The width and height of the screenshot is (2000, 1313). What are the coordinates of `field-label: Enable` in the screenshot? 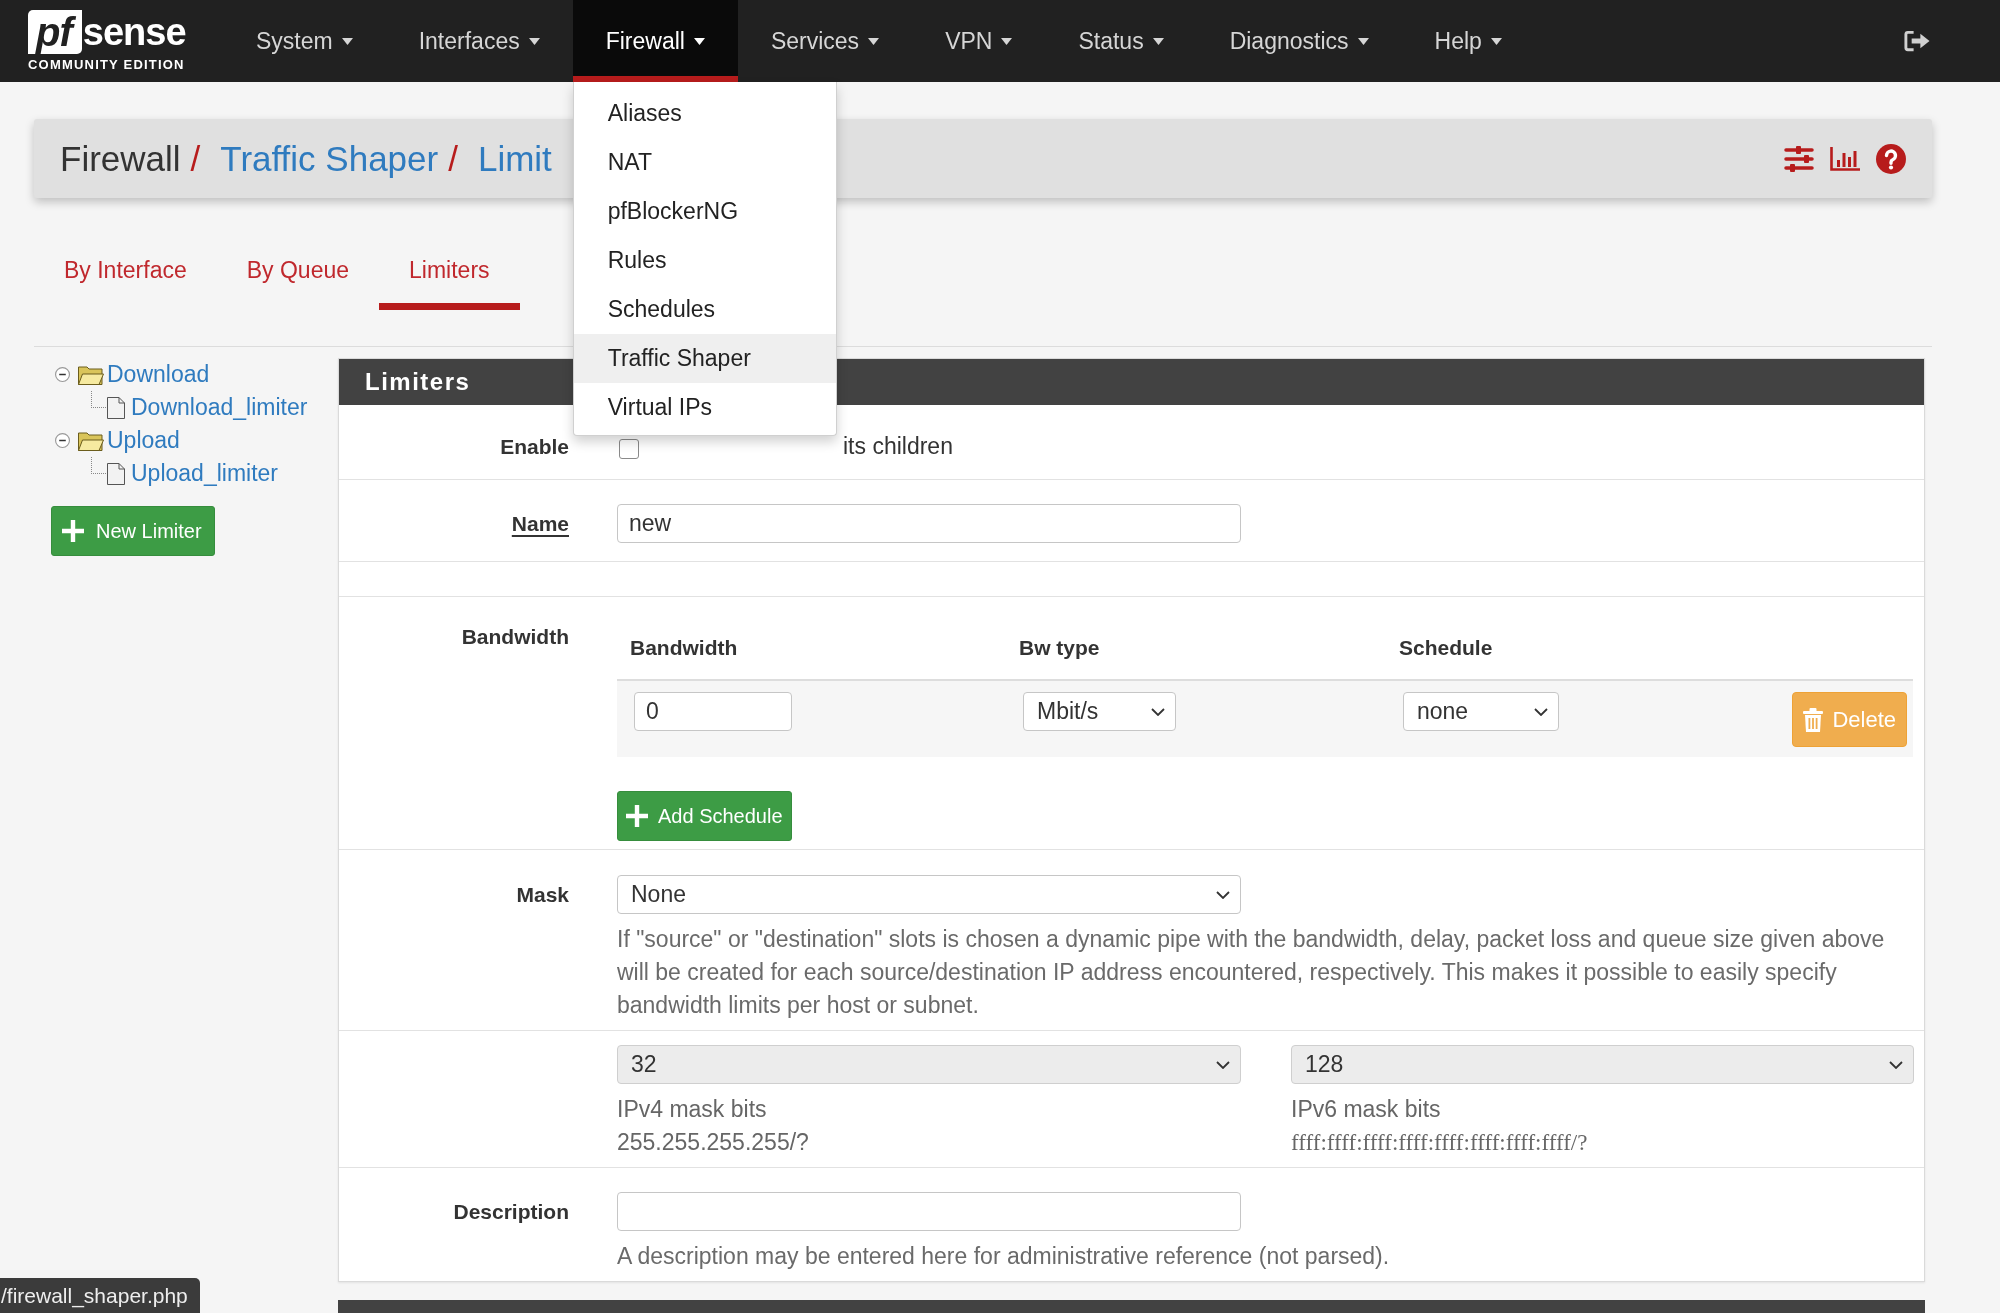 It's located at (534, 446).